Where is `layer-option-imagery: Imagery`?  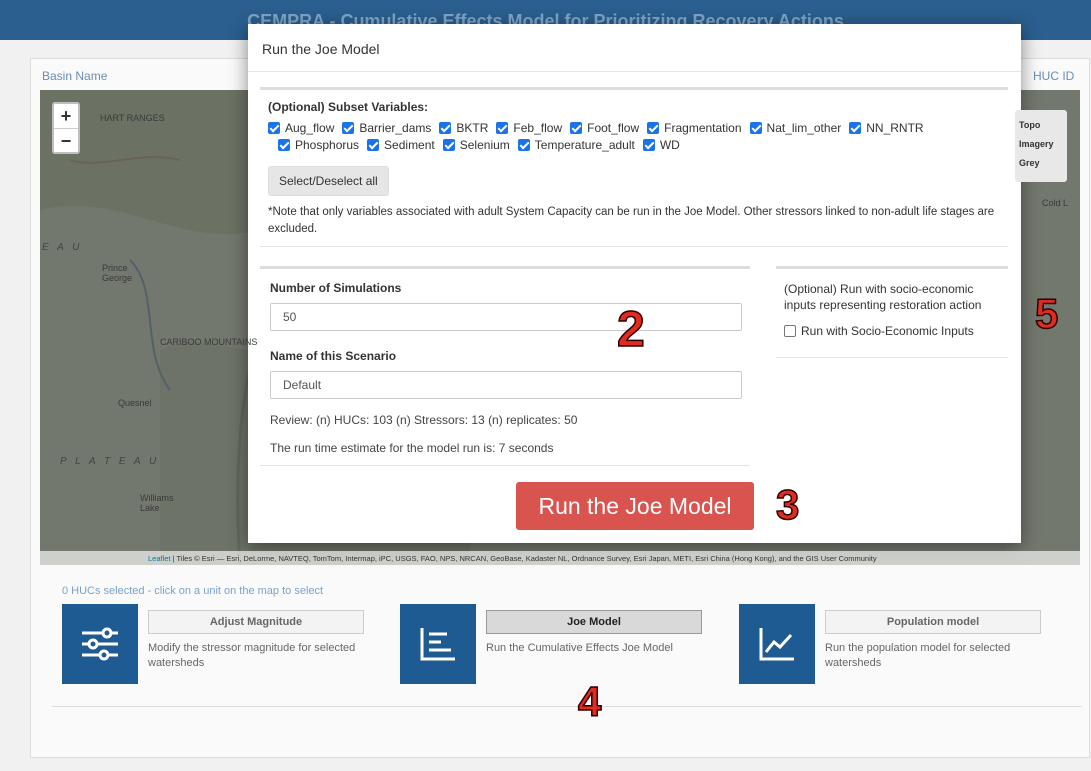
layer-option-imagery: Imagery is located at coordinates (1041, 144).